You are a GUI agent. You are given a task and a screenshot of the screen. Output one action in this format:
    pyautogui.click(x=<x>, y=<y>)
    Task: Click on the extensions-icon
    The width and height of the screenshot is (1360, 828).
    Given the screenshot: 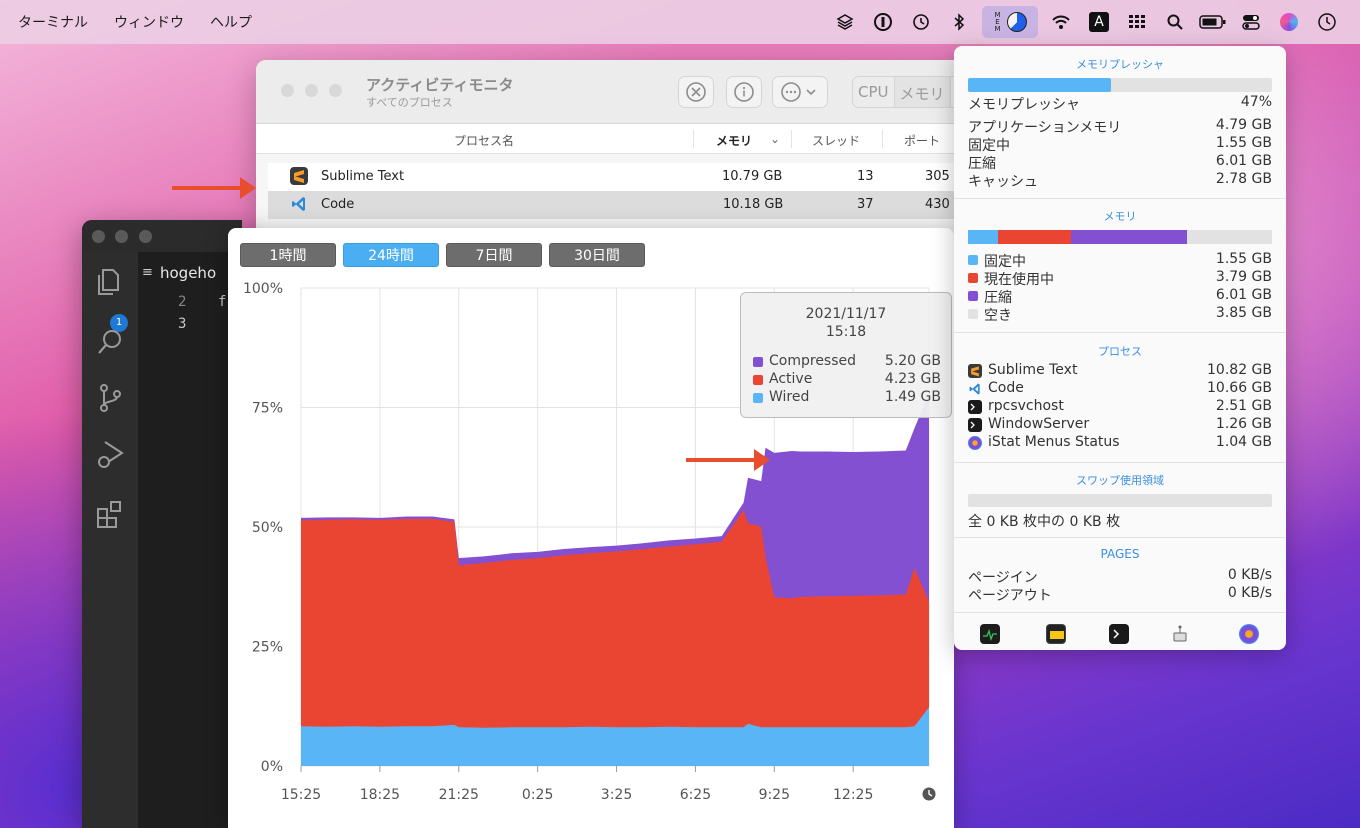 What is the action you would take?
    pyautogui.click(x=110, y=514)
    